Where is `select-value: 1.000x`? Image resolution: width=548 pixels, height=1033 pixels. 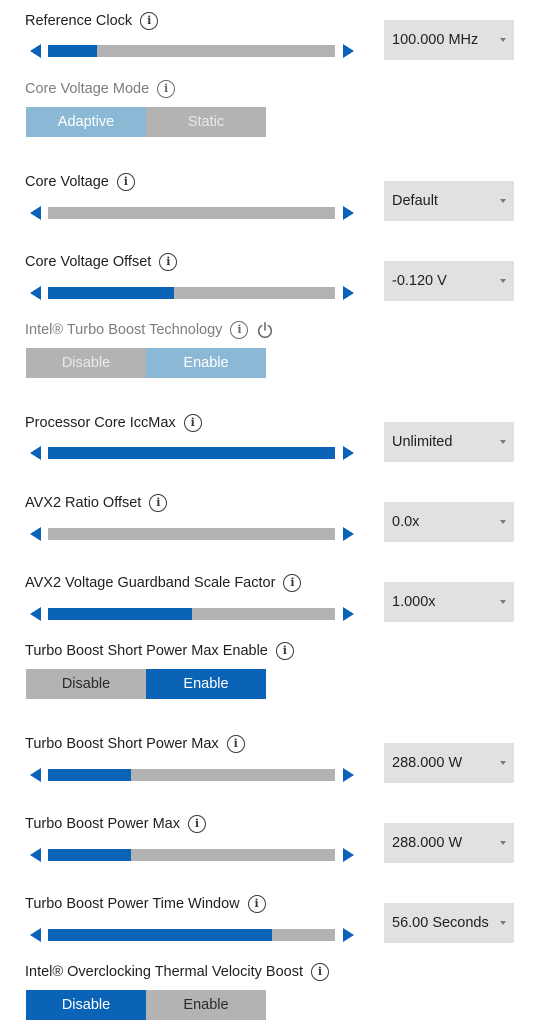 select-value: 1.000x is located at coordinates (414, 602).